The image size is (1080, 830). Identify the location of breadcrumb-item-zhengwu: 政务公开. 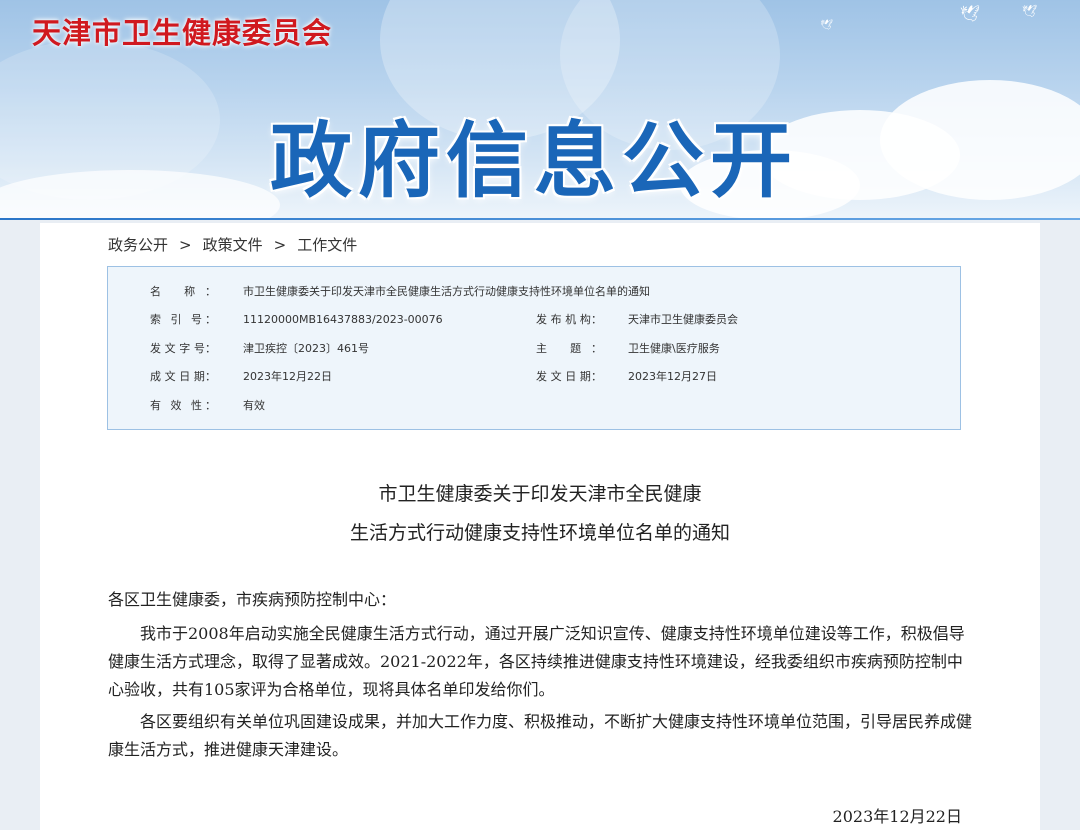
(138, 245).